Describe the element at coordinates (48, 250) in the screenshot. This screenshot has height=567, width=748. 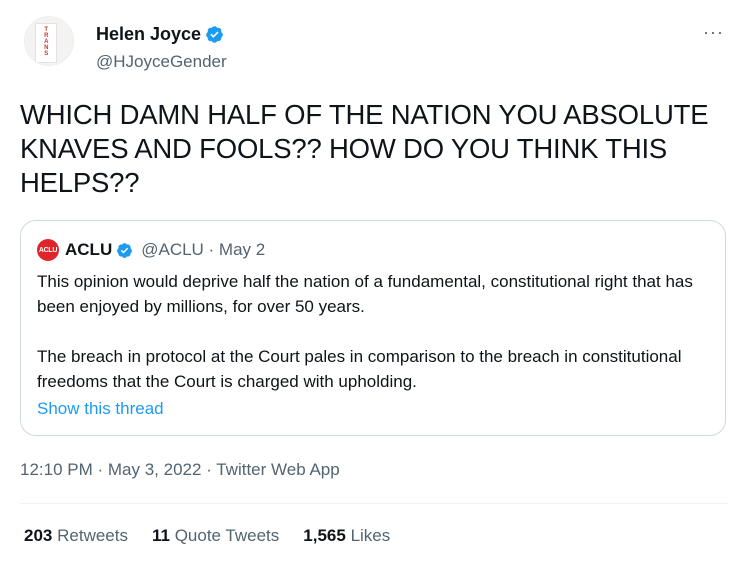
I see `quoted-author-avatar: ACLU` at that location.